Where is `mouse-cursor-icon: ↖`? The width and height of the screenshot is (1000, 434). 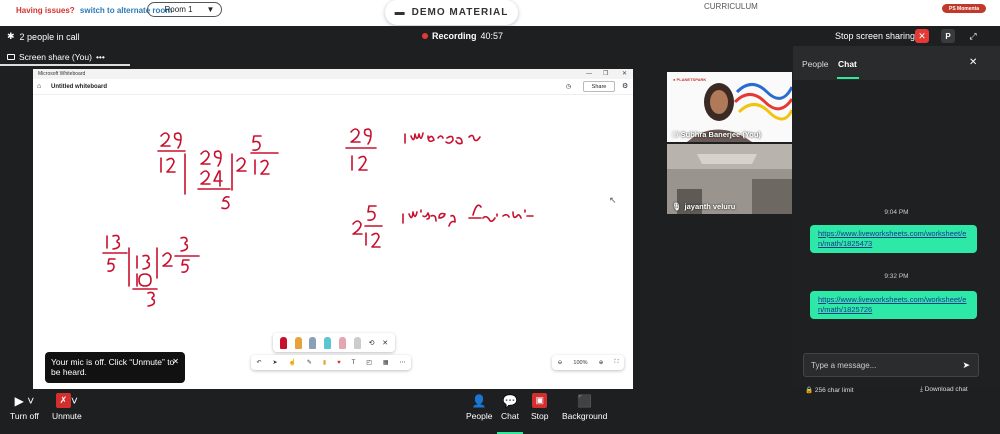 mouse-cursor-icon: ↖ is located at coordinates (613, 200).